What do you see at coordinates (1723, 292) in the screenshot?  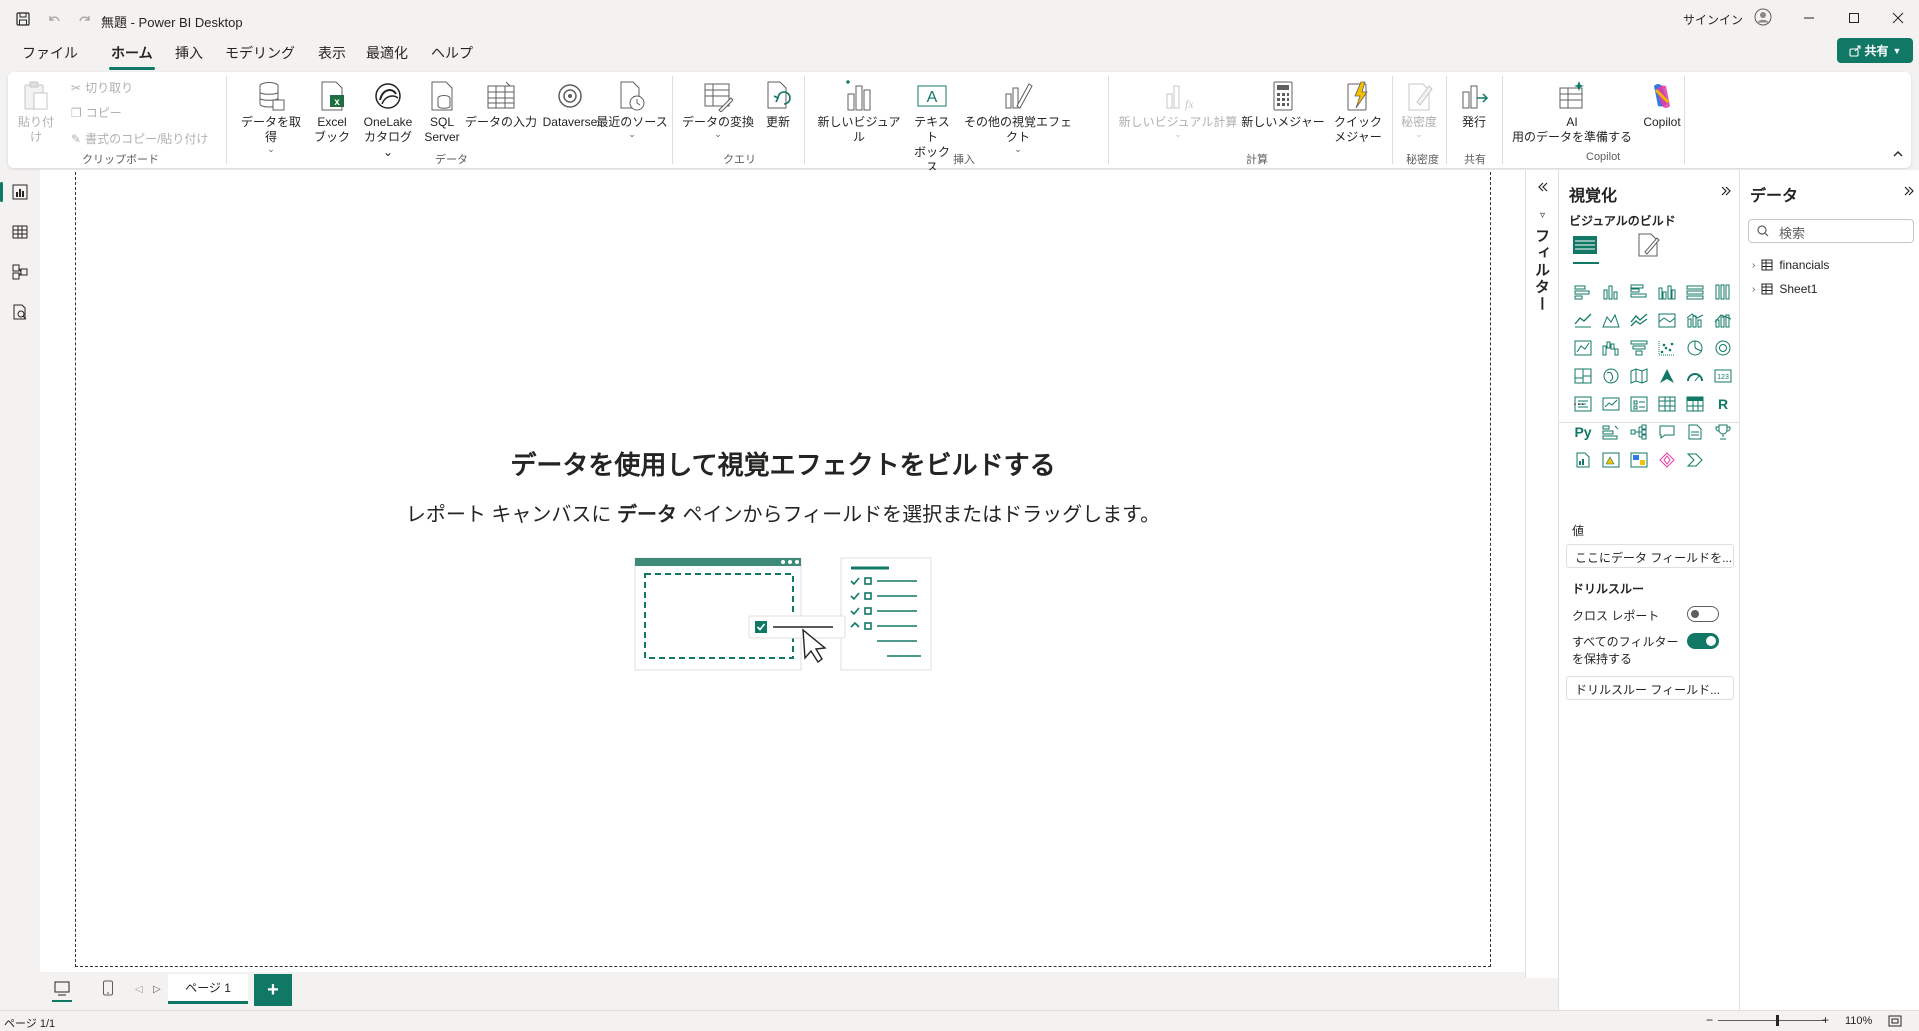 I see `100-stacked-column-chart-icon` at bounding box center [1723, 292].